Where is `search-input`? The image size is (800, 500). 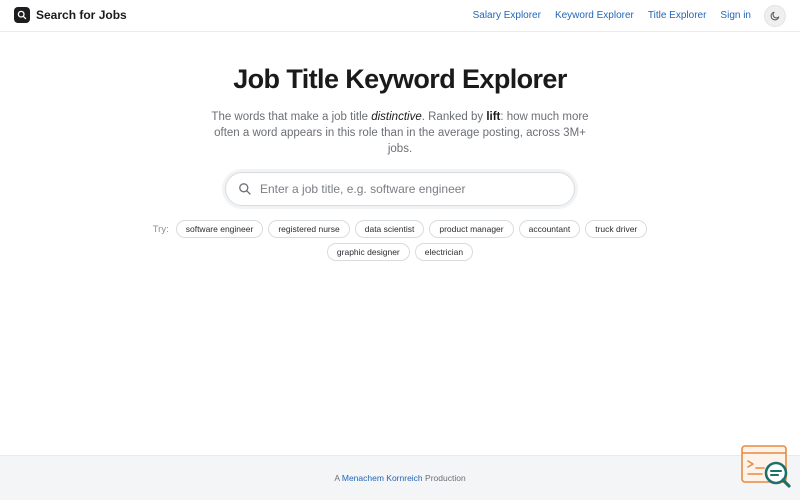
search-input is located at coordinates (410, 189).